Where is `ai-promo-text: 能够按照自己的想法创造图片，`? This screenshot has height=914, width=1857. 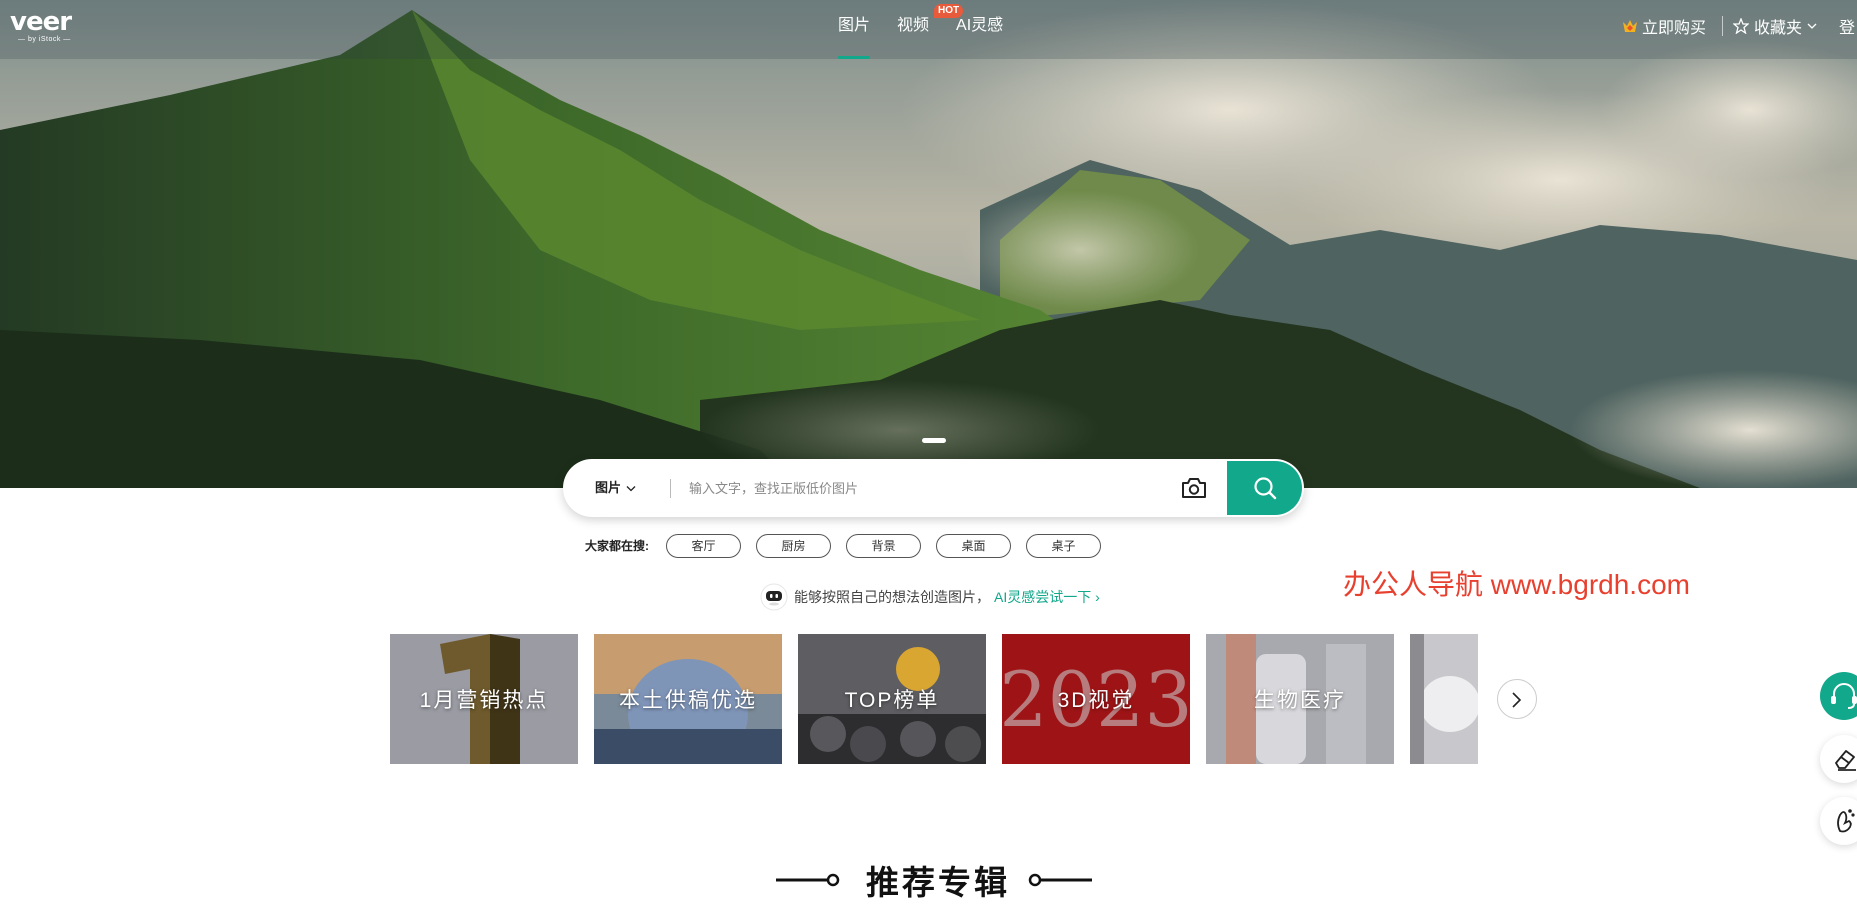 ai-promo-text: 能够按照自己的想法创造图片， is located at coordinates (892, 597).